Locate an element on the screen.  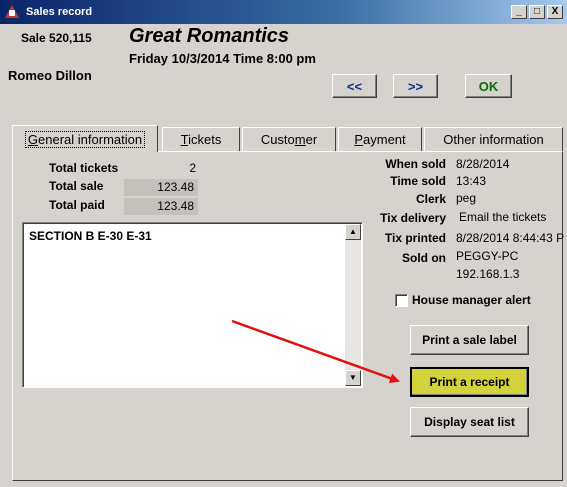
time-sold-label: Time sold is located at coordinates (418, 181).